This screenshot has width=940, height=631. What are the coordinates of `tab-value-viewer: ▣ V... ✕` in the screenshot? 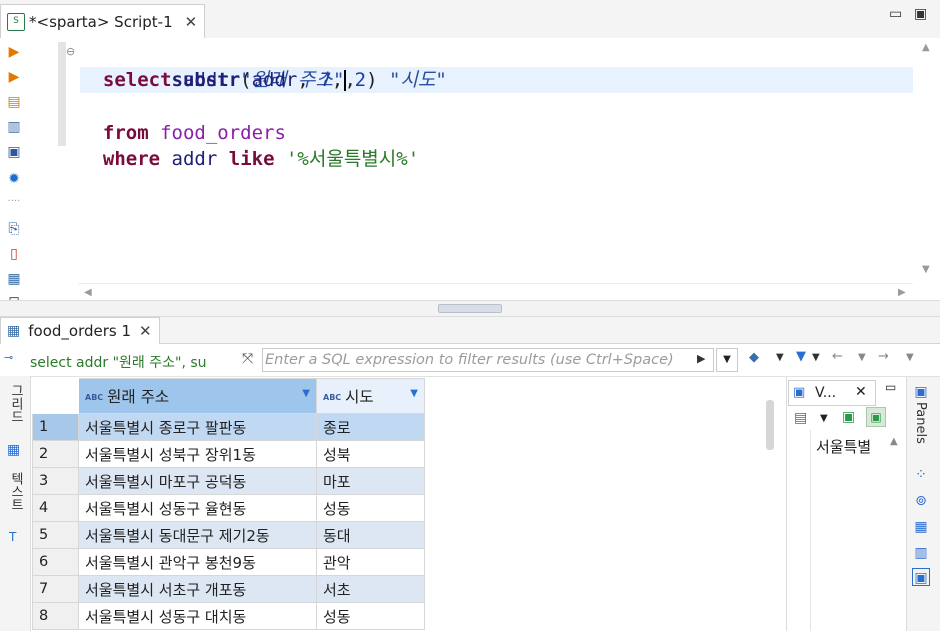 It's located at (832, 393).